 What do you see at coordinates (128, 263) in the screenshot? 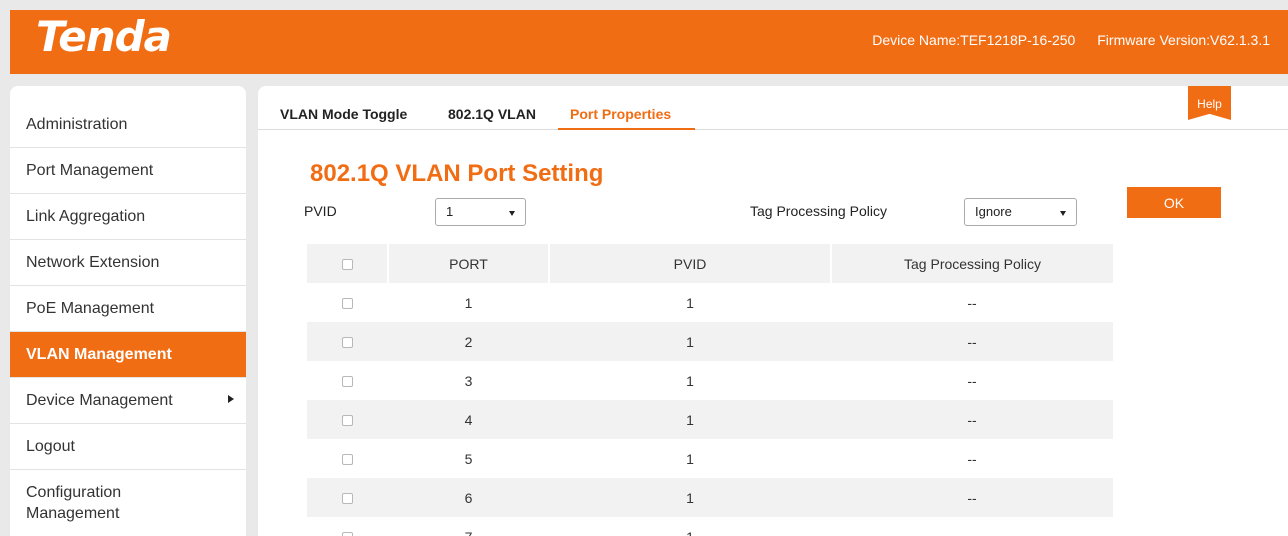
I see `sidebar-item-network-extension: Network Extension` at bounding box center [128, 263].